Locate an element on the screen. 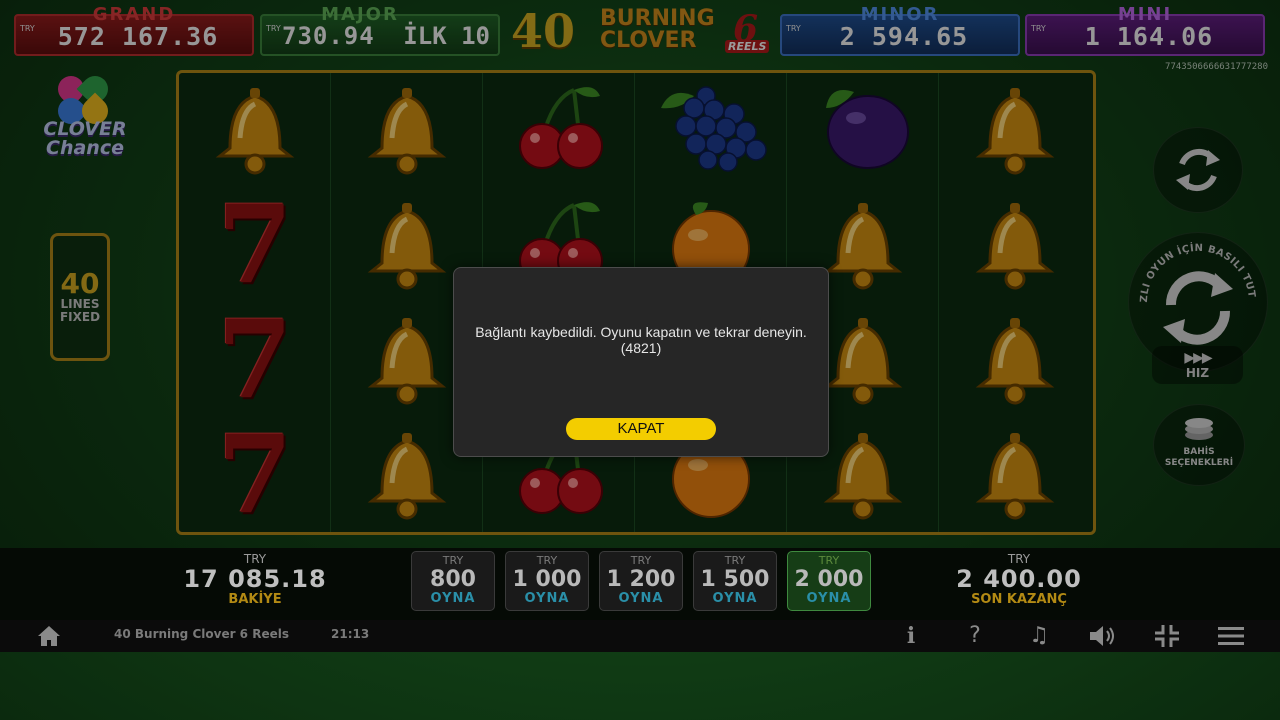  speed-label: HIZ is located at coordinates (1197, 373).